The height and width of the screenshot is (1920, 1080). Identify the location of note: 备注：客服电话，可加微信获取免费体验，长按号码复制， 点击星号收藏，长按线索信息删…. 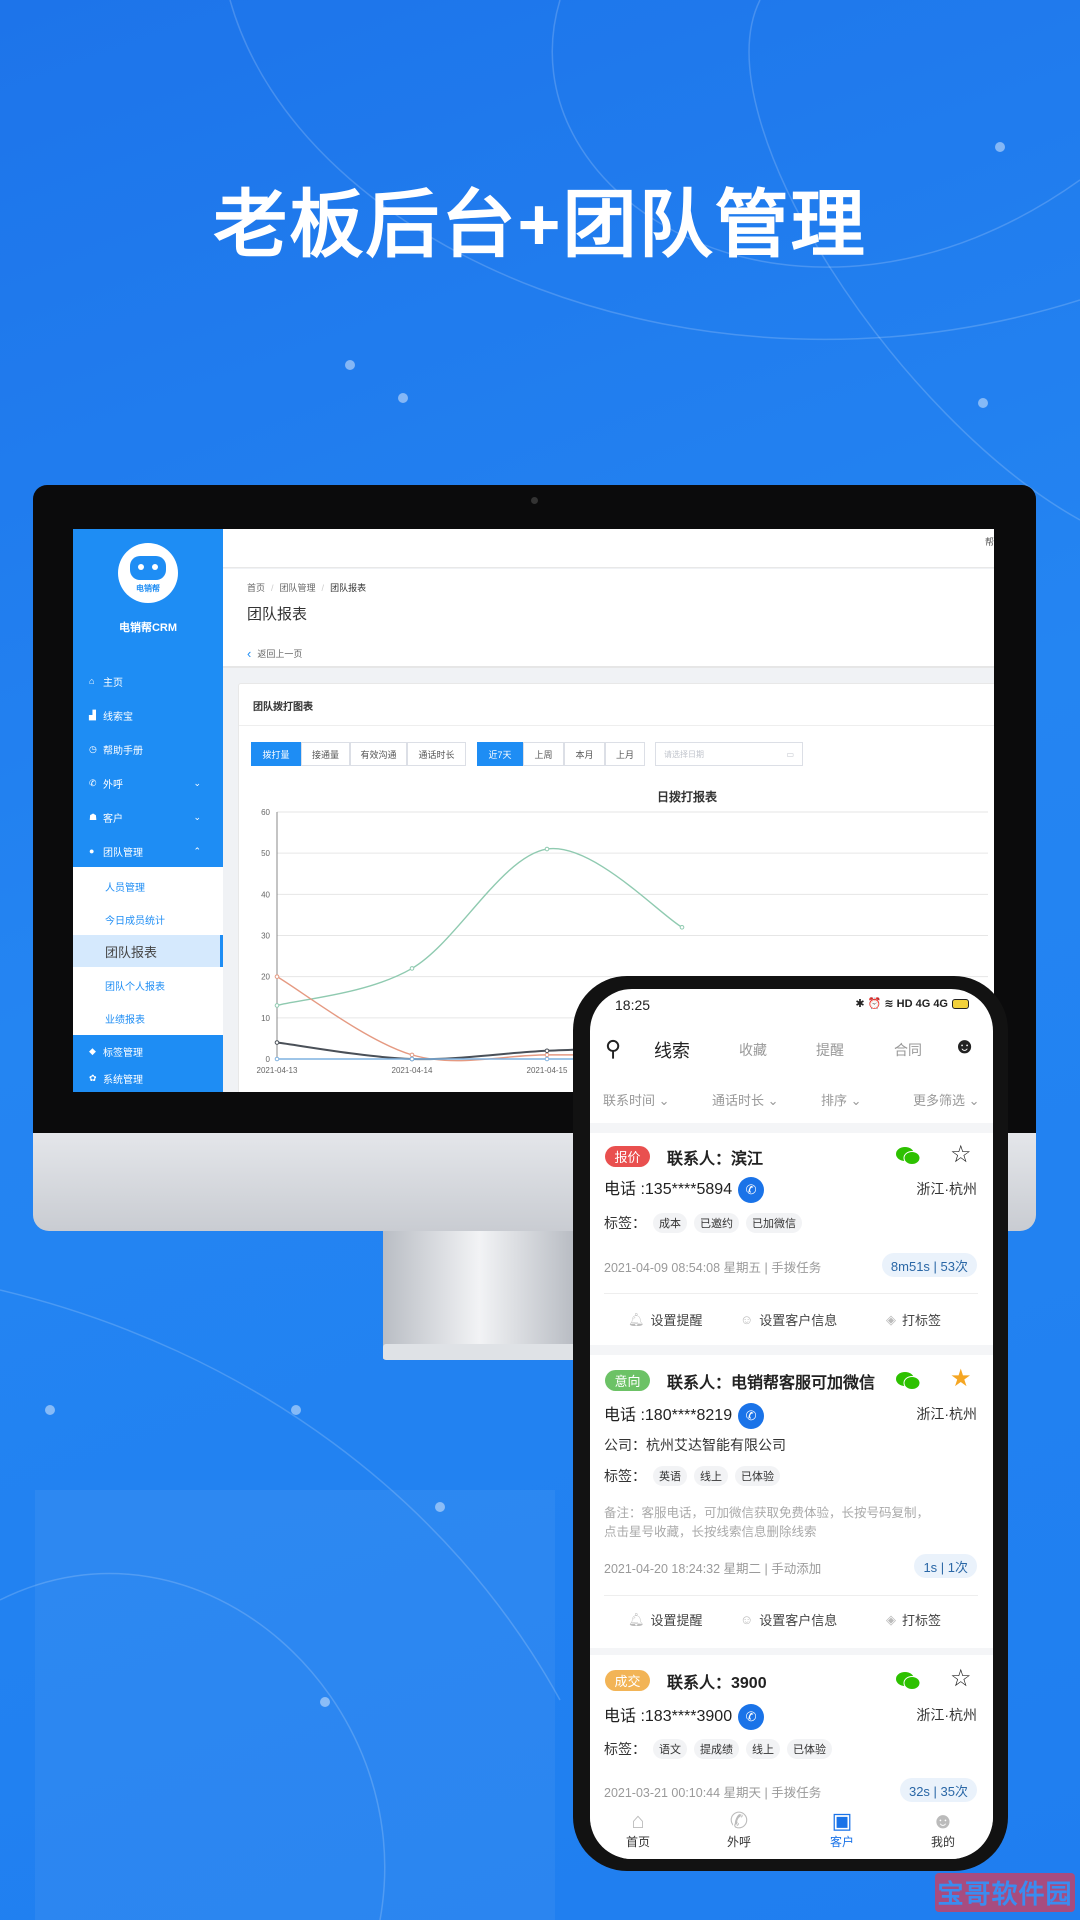
(767, 1522).